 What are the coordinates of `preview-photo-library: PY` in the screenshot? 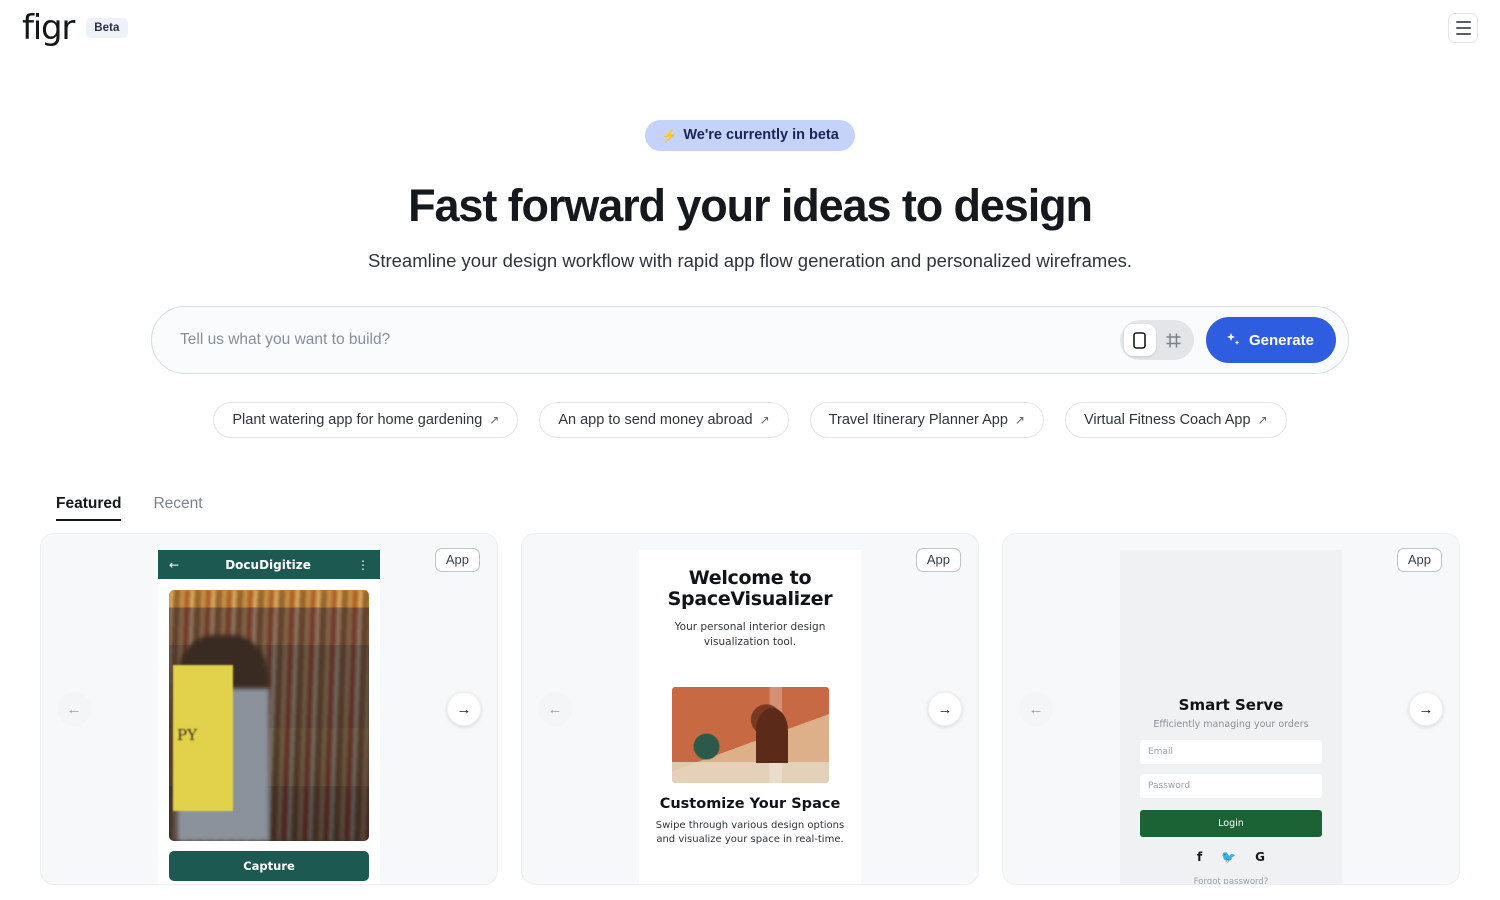 It's located at (269, 715).